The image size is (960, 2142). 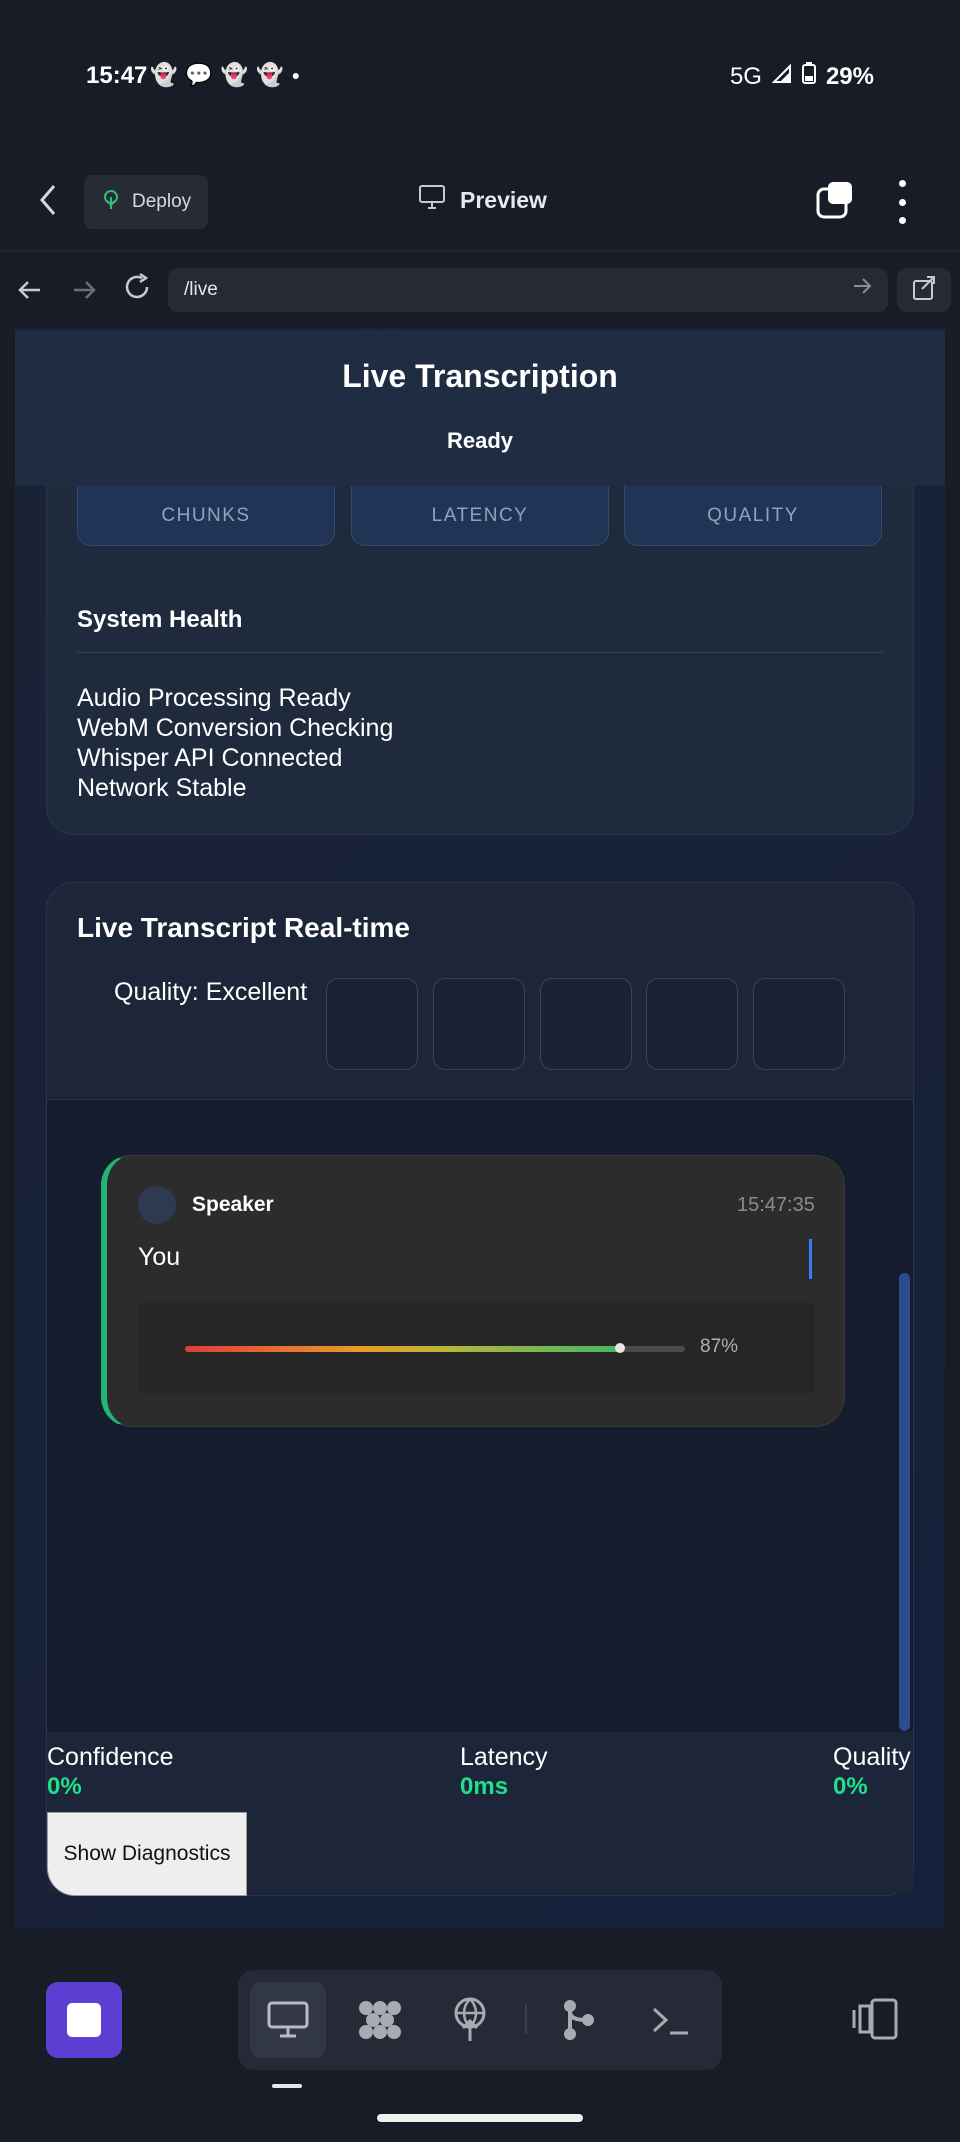 What do you see at coordinates (526, 2019) in the screenshot?
I see `tool-separator` at bounding box center [526, 2019].